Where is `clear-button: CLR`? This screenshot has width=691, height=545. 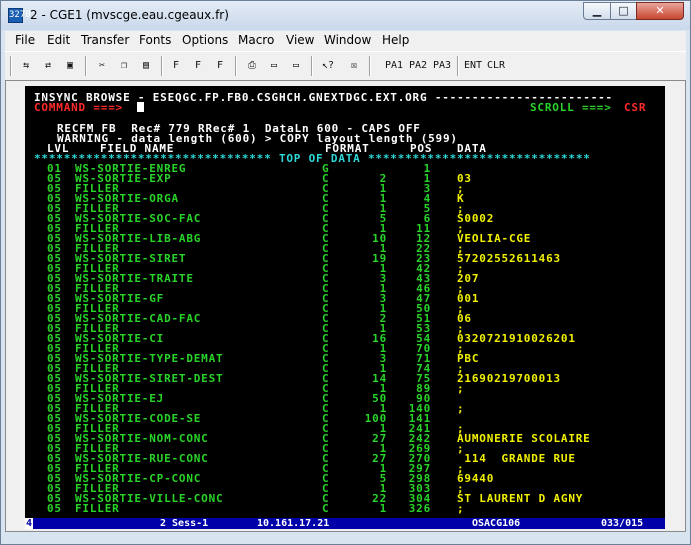
clear-button: CLR is located at coordinates (496, 66).